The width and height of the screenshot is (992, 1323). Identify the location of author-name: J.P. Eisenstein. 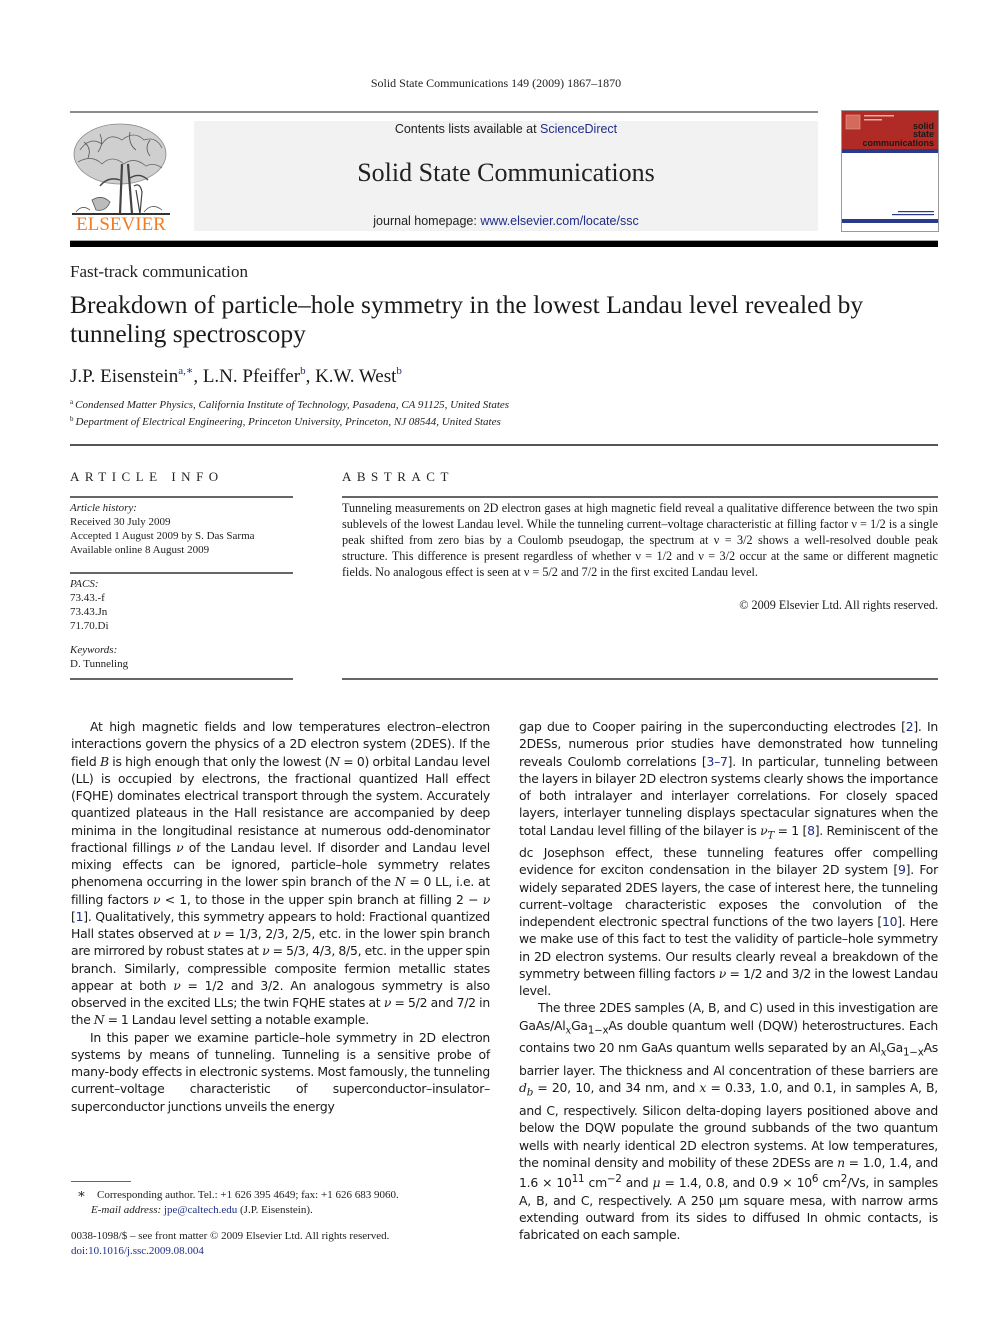
(124, 376).